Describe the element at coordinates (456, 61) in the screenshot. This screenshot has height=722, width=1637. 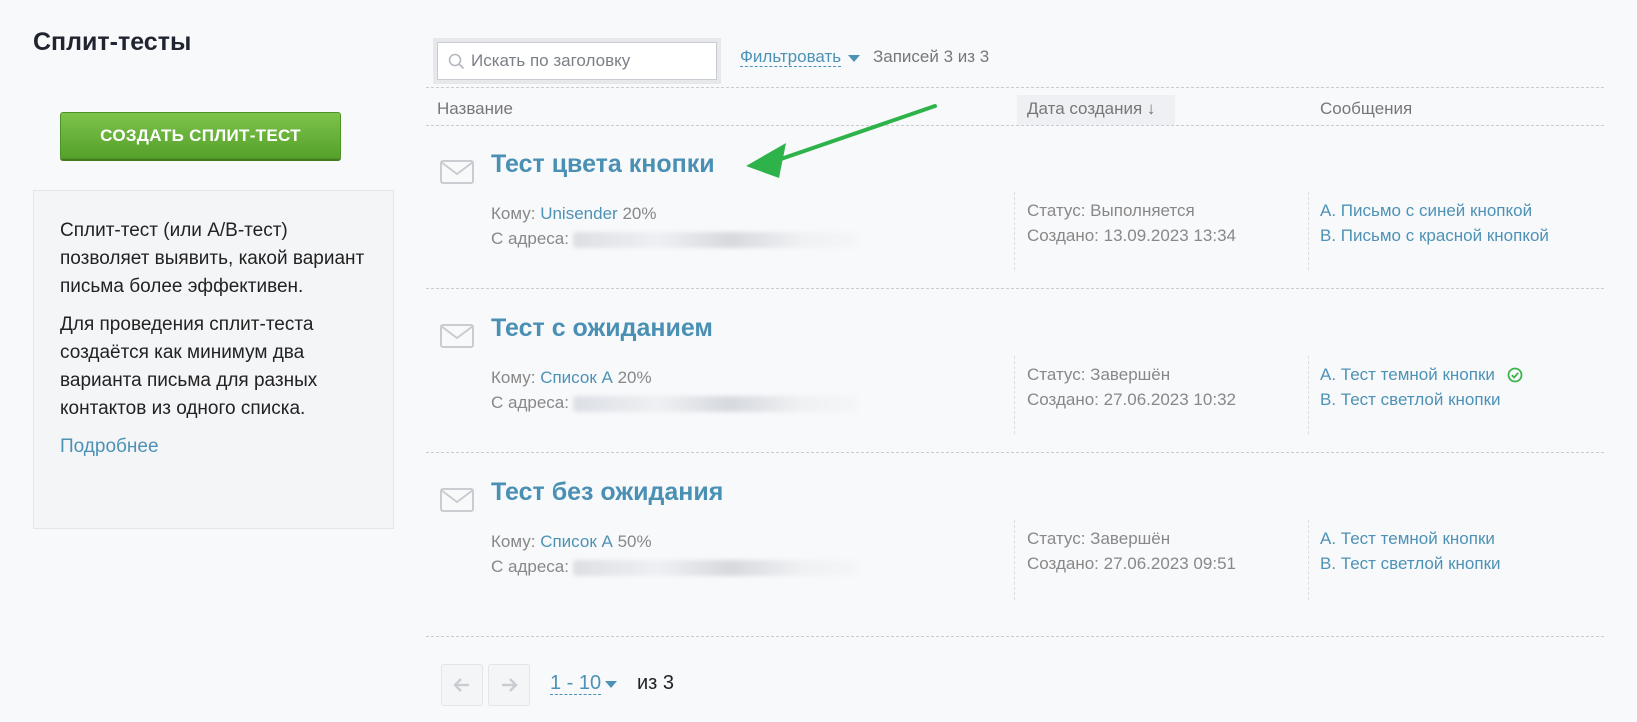
I see `search-icon` at that location.